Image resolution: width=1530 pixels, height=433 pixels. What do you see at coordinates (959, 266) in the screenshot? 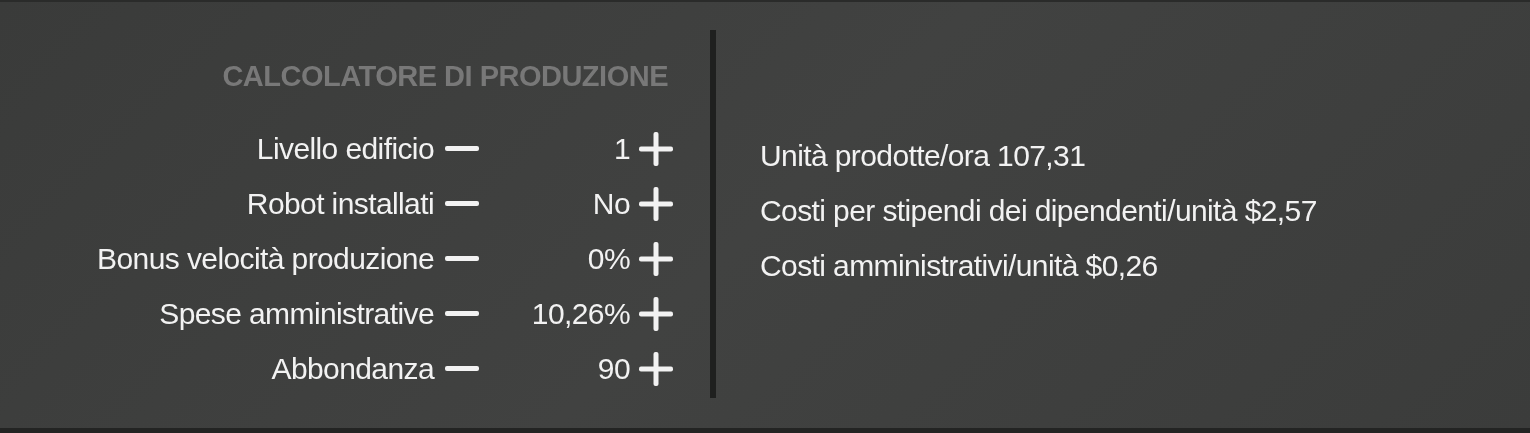
I see `result-text: Costi amministrativi/unità $0,26` at bounding box center [959, 266].